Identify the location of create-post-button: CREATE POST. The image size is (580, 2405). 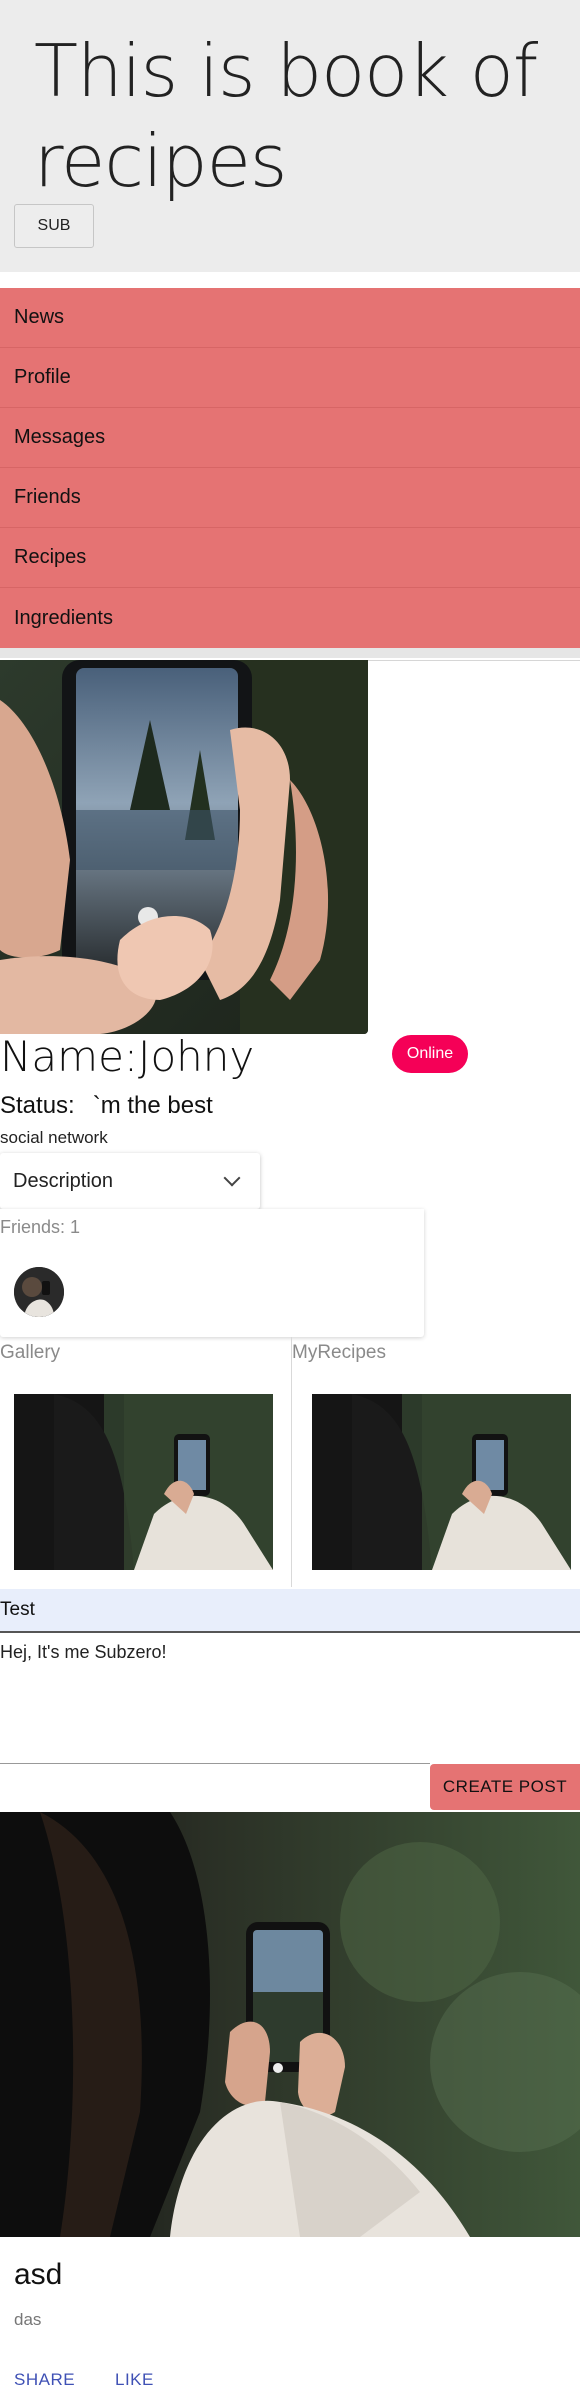
(505, 1787).